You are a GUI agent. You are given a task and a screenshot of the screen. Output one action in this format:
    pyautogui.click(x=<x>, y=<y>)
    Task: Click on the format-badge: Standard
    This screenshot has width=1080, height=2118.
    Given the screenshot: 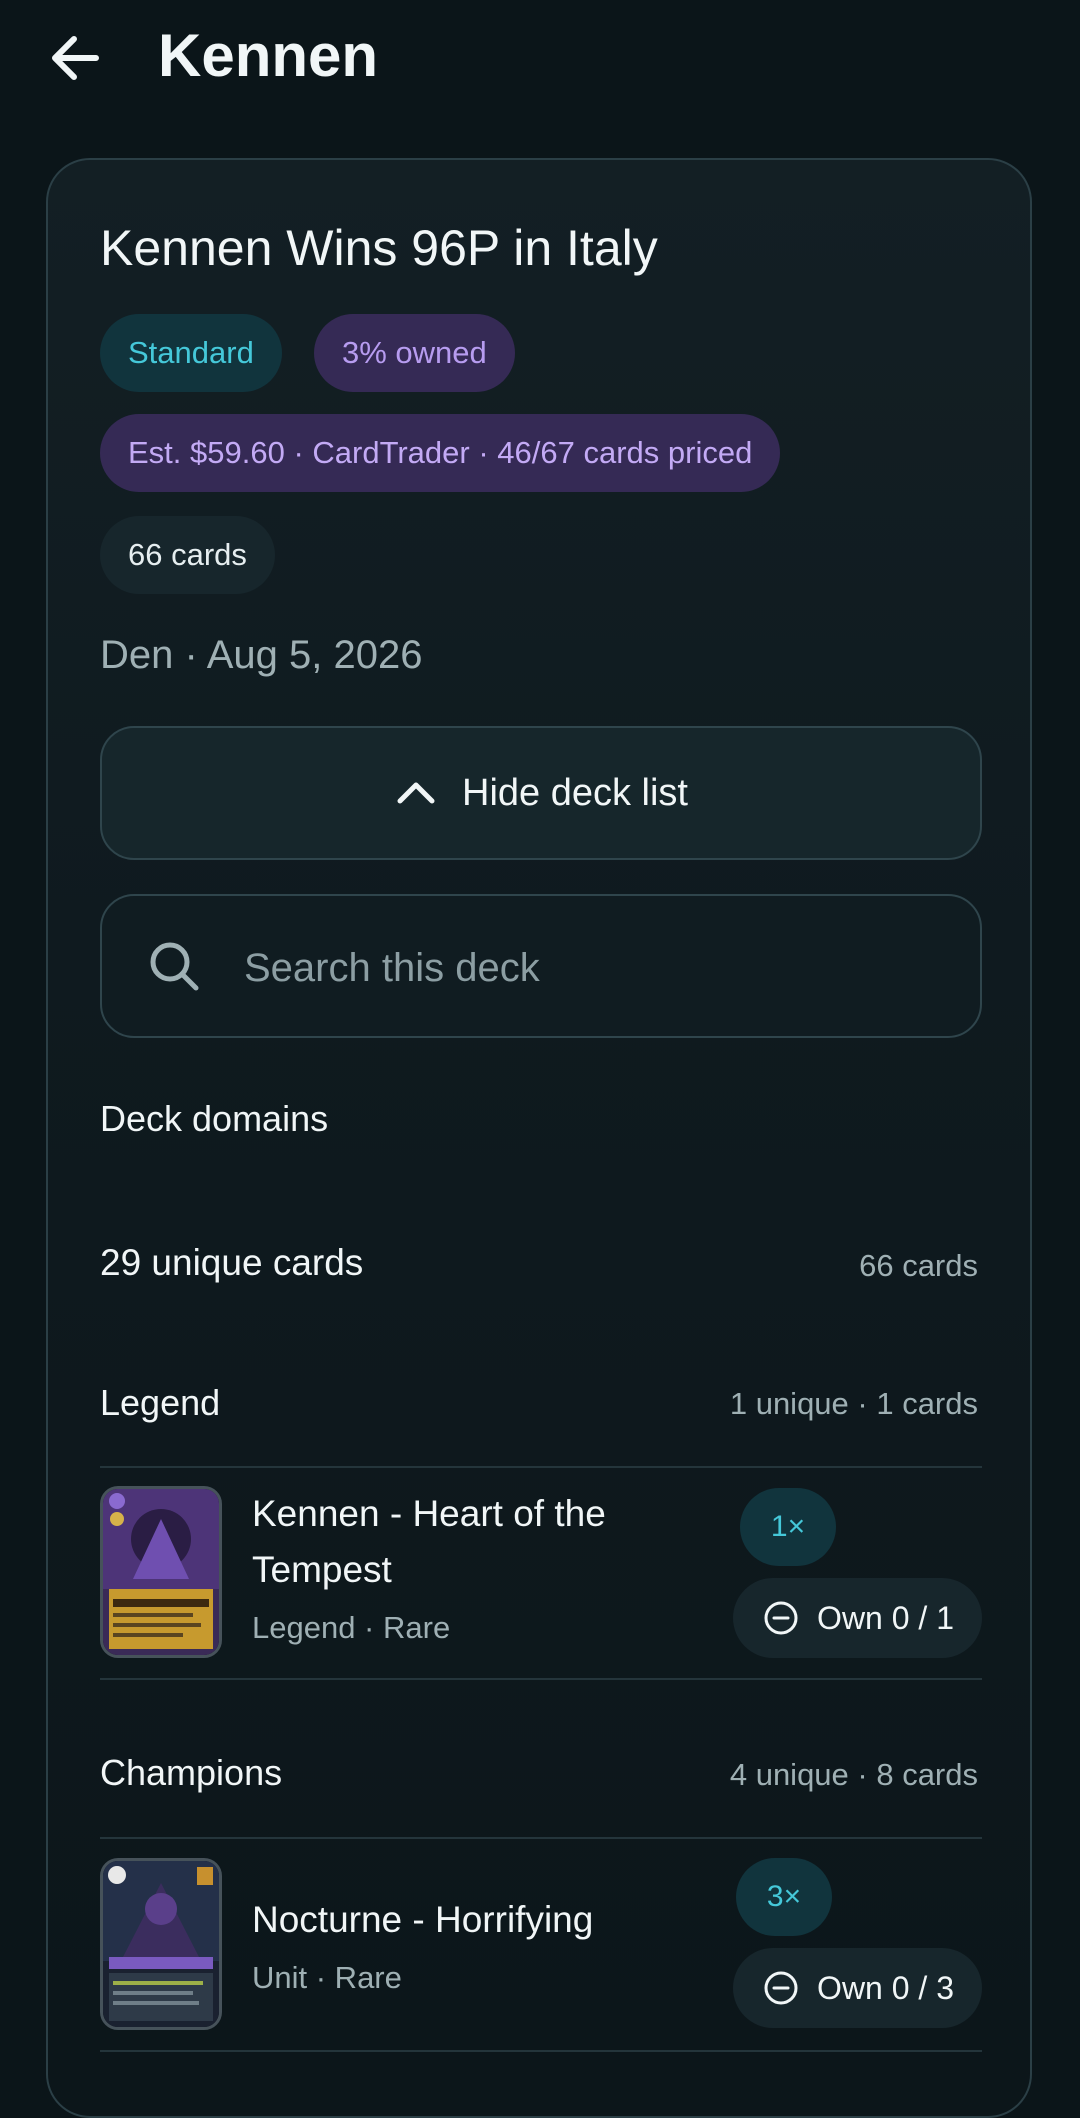 What is the action you would take?
    pyautogui.click(x=191, y=353)
    